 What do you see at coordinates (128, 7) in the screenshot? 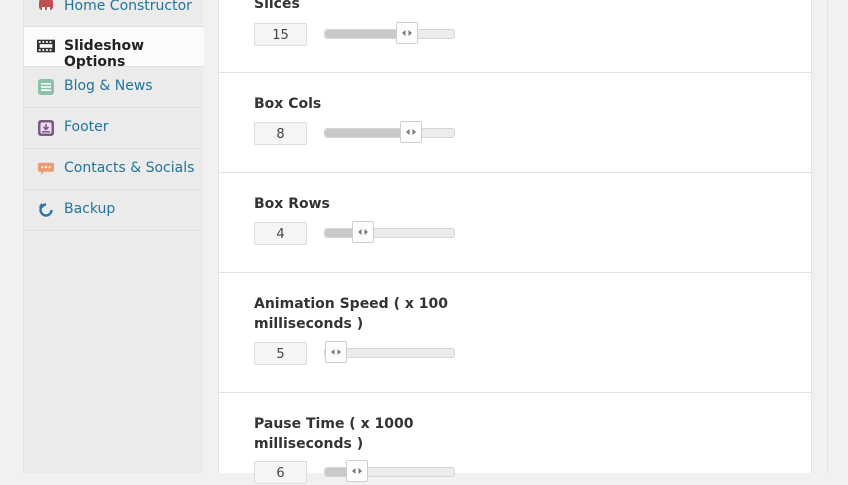
I see `sidebar-item-label: Home Constructor` at bounding box center [128, 7].